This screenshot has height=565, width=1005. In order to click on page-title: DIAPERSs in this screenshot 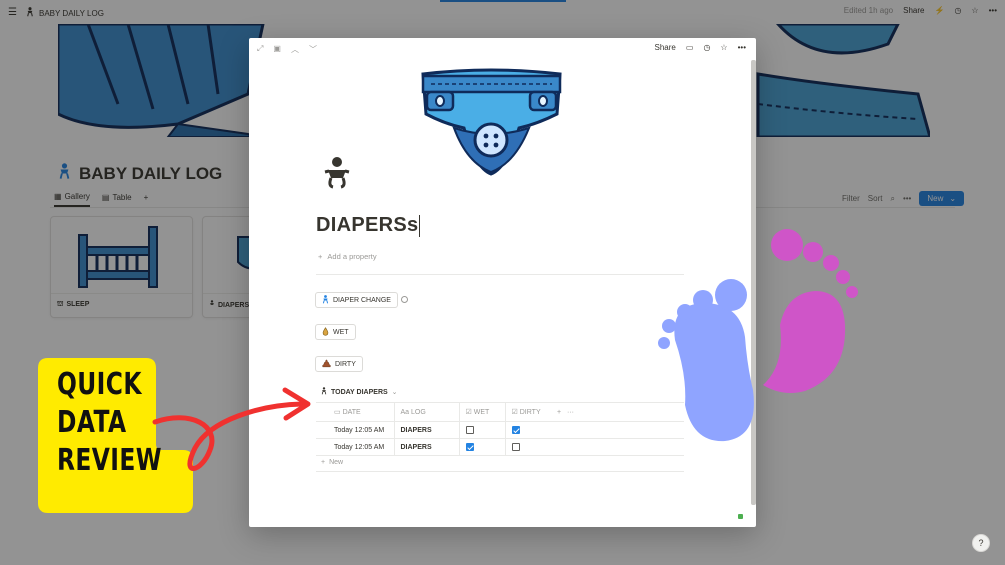, I will do `click(368, 225)`.